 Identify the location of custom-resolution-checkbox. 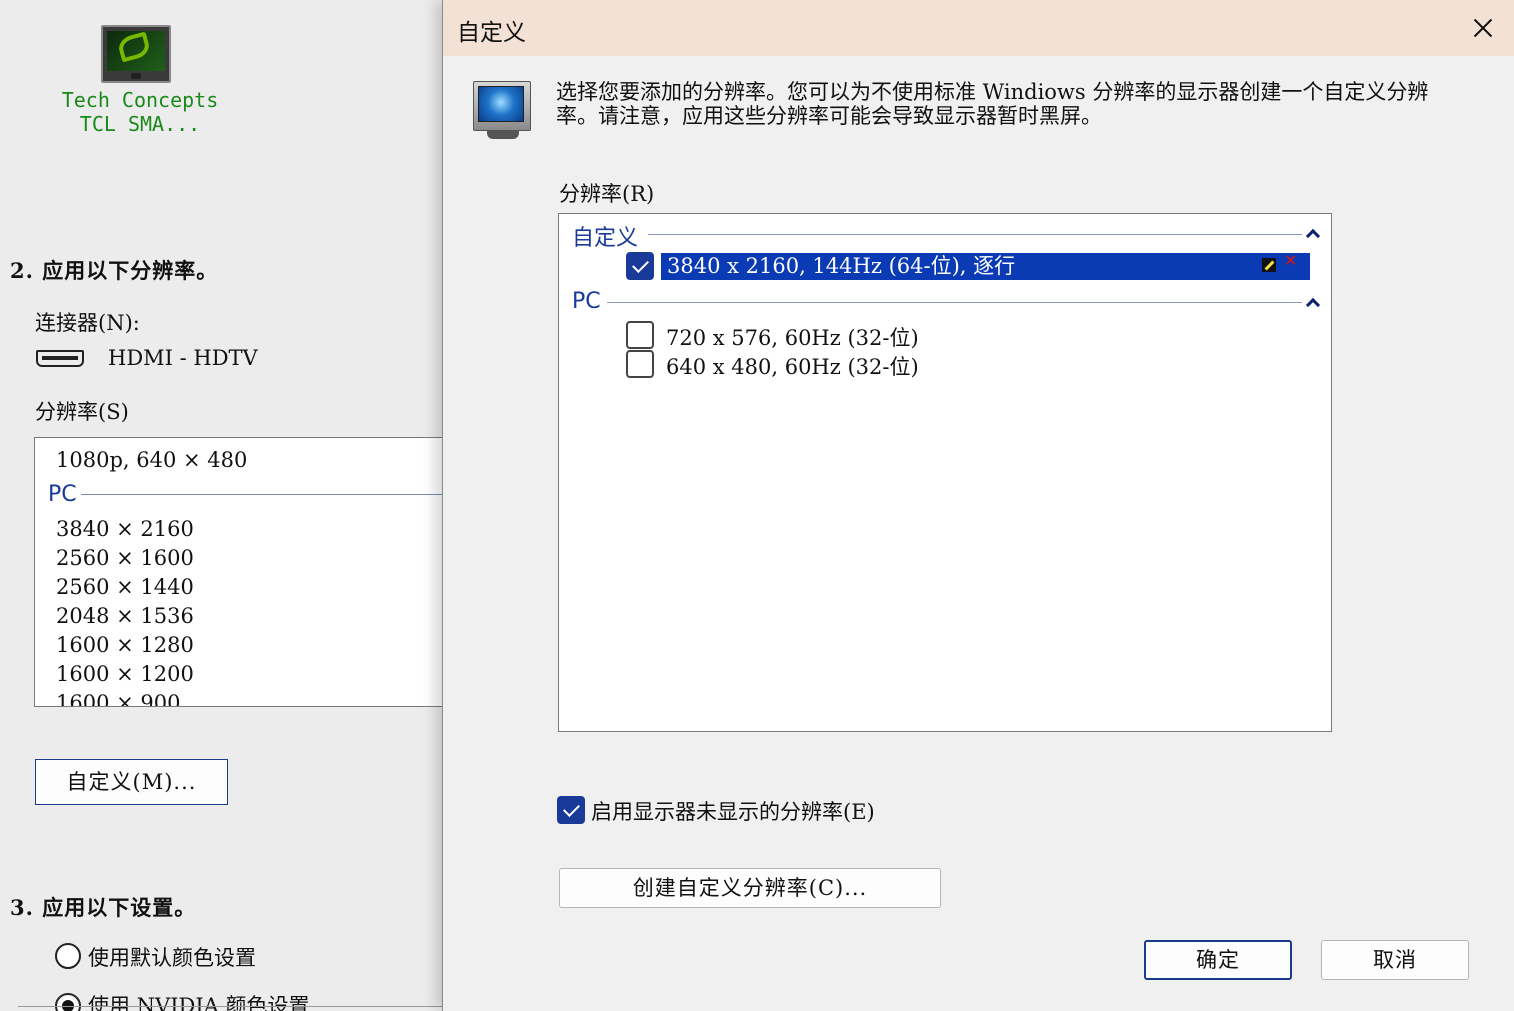
(640, 266).